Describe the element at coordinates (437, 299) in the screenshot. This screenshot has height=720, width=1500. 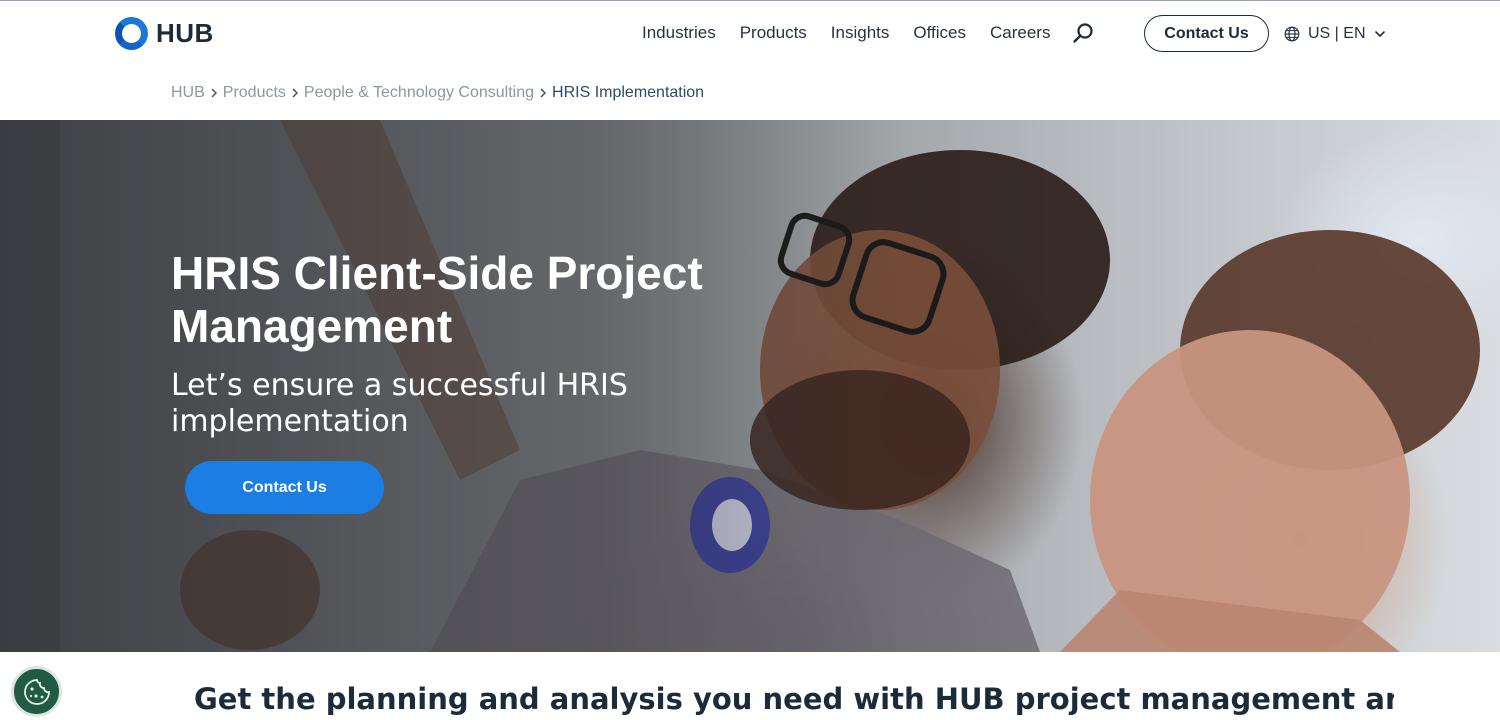
I see `hero-title: HRIS Client-Side Project Management` at that location.